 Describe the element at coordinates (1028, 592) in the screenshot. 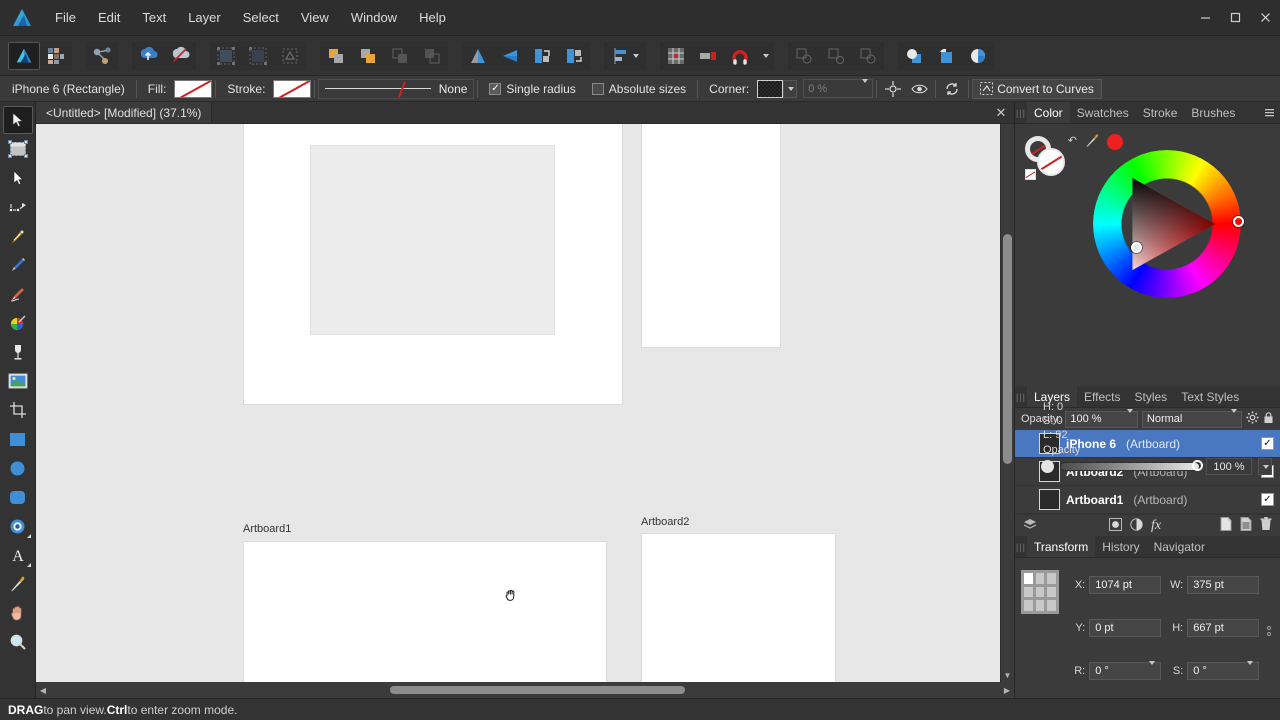

I see `anchor-cell-middle-left` at that location.